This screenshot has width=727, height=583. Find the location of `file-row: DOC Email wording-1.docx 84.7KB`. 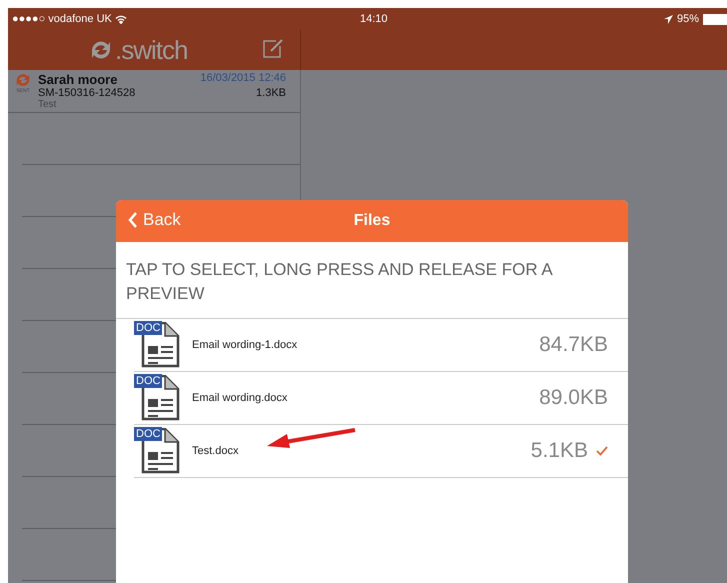

file-row: DOC Email wording-1.docx 84.7KB is located at coordinates (381, 345).